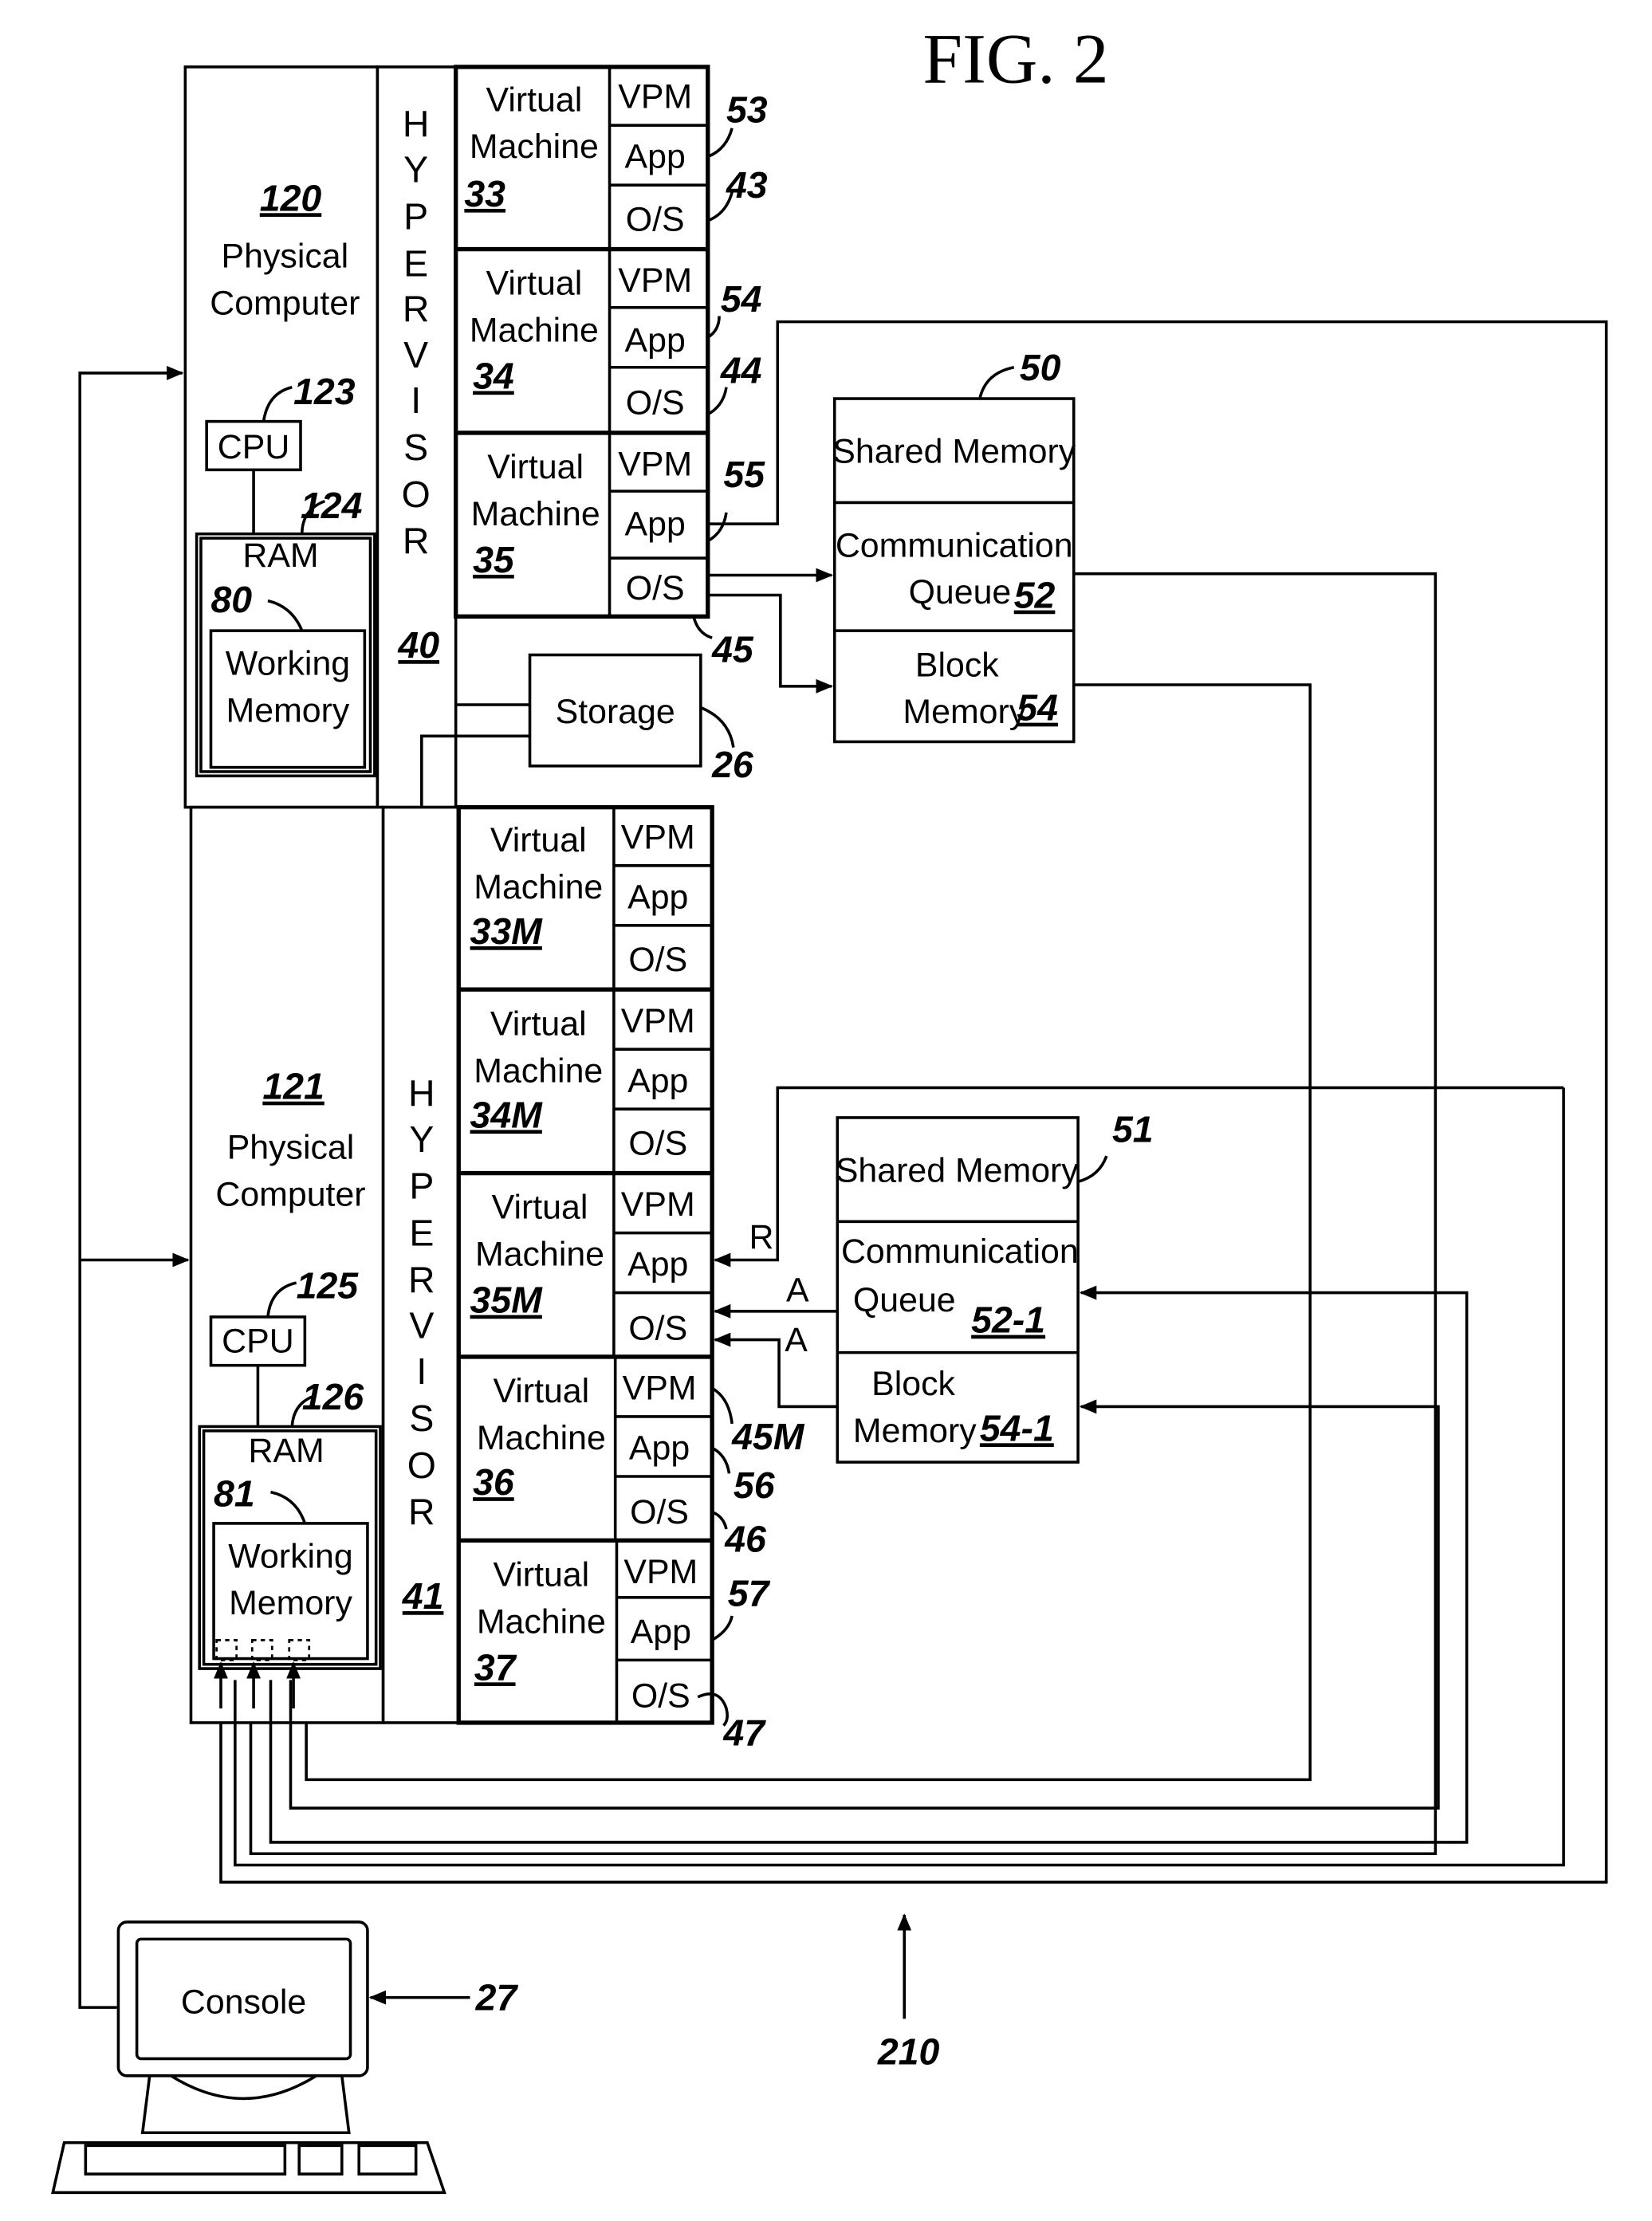 The width and height of the screenshot is (1652, 2221). I want to click on vm-35M-vpm: VPM, so click(658, 1204).